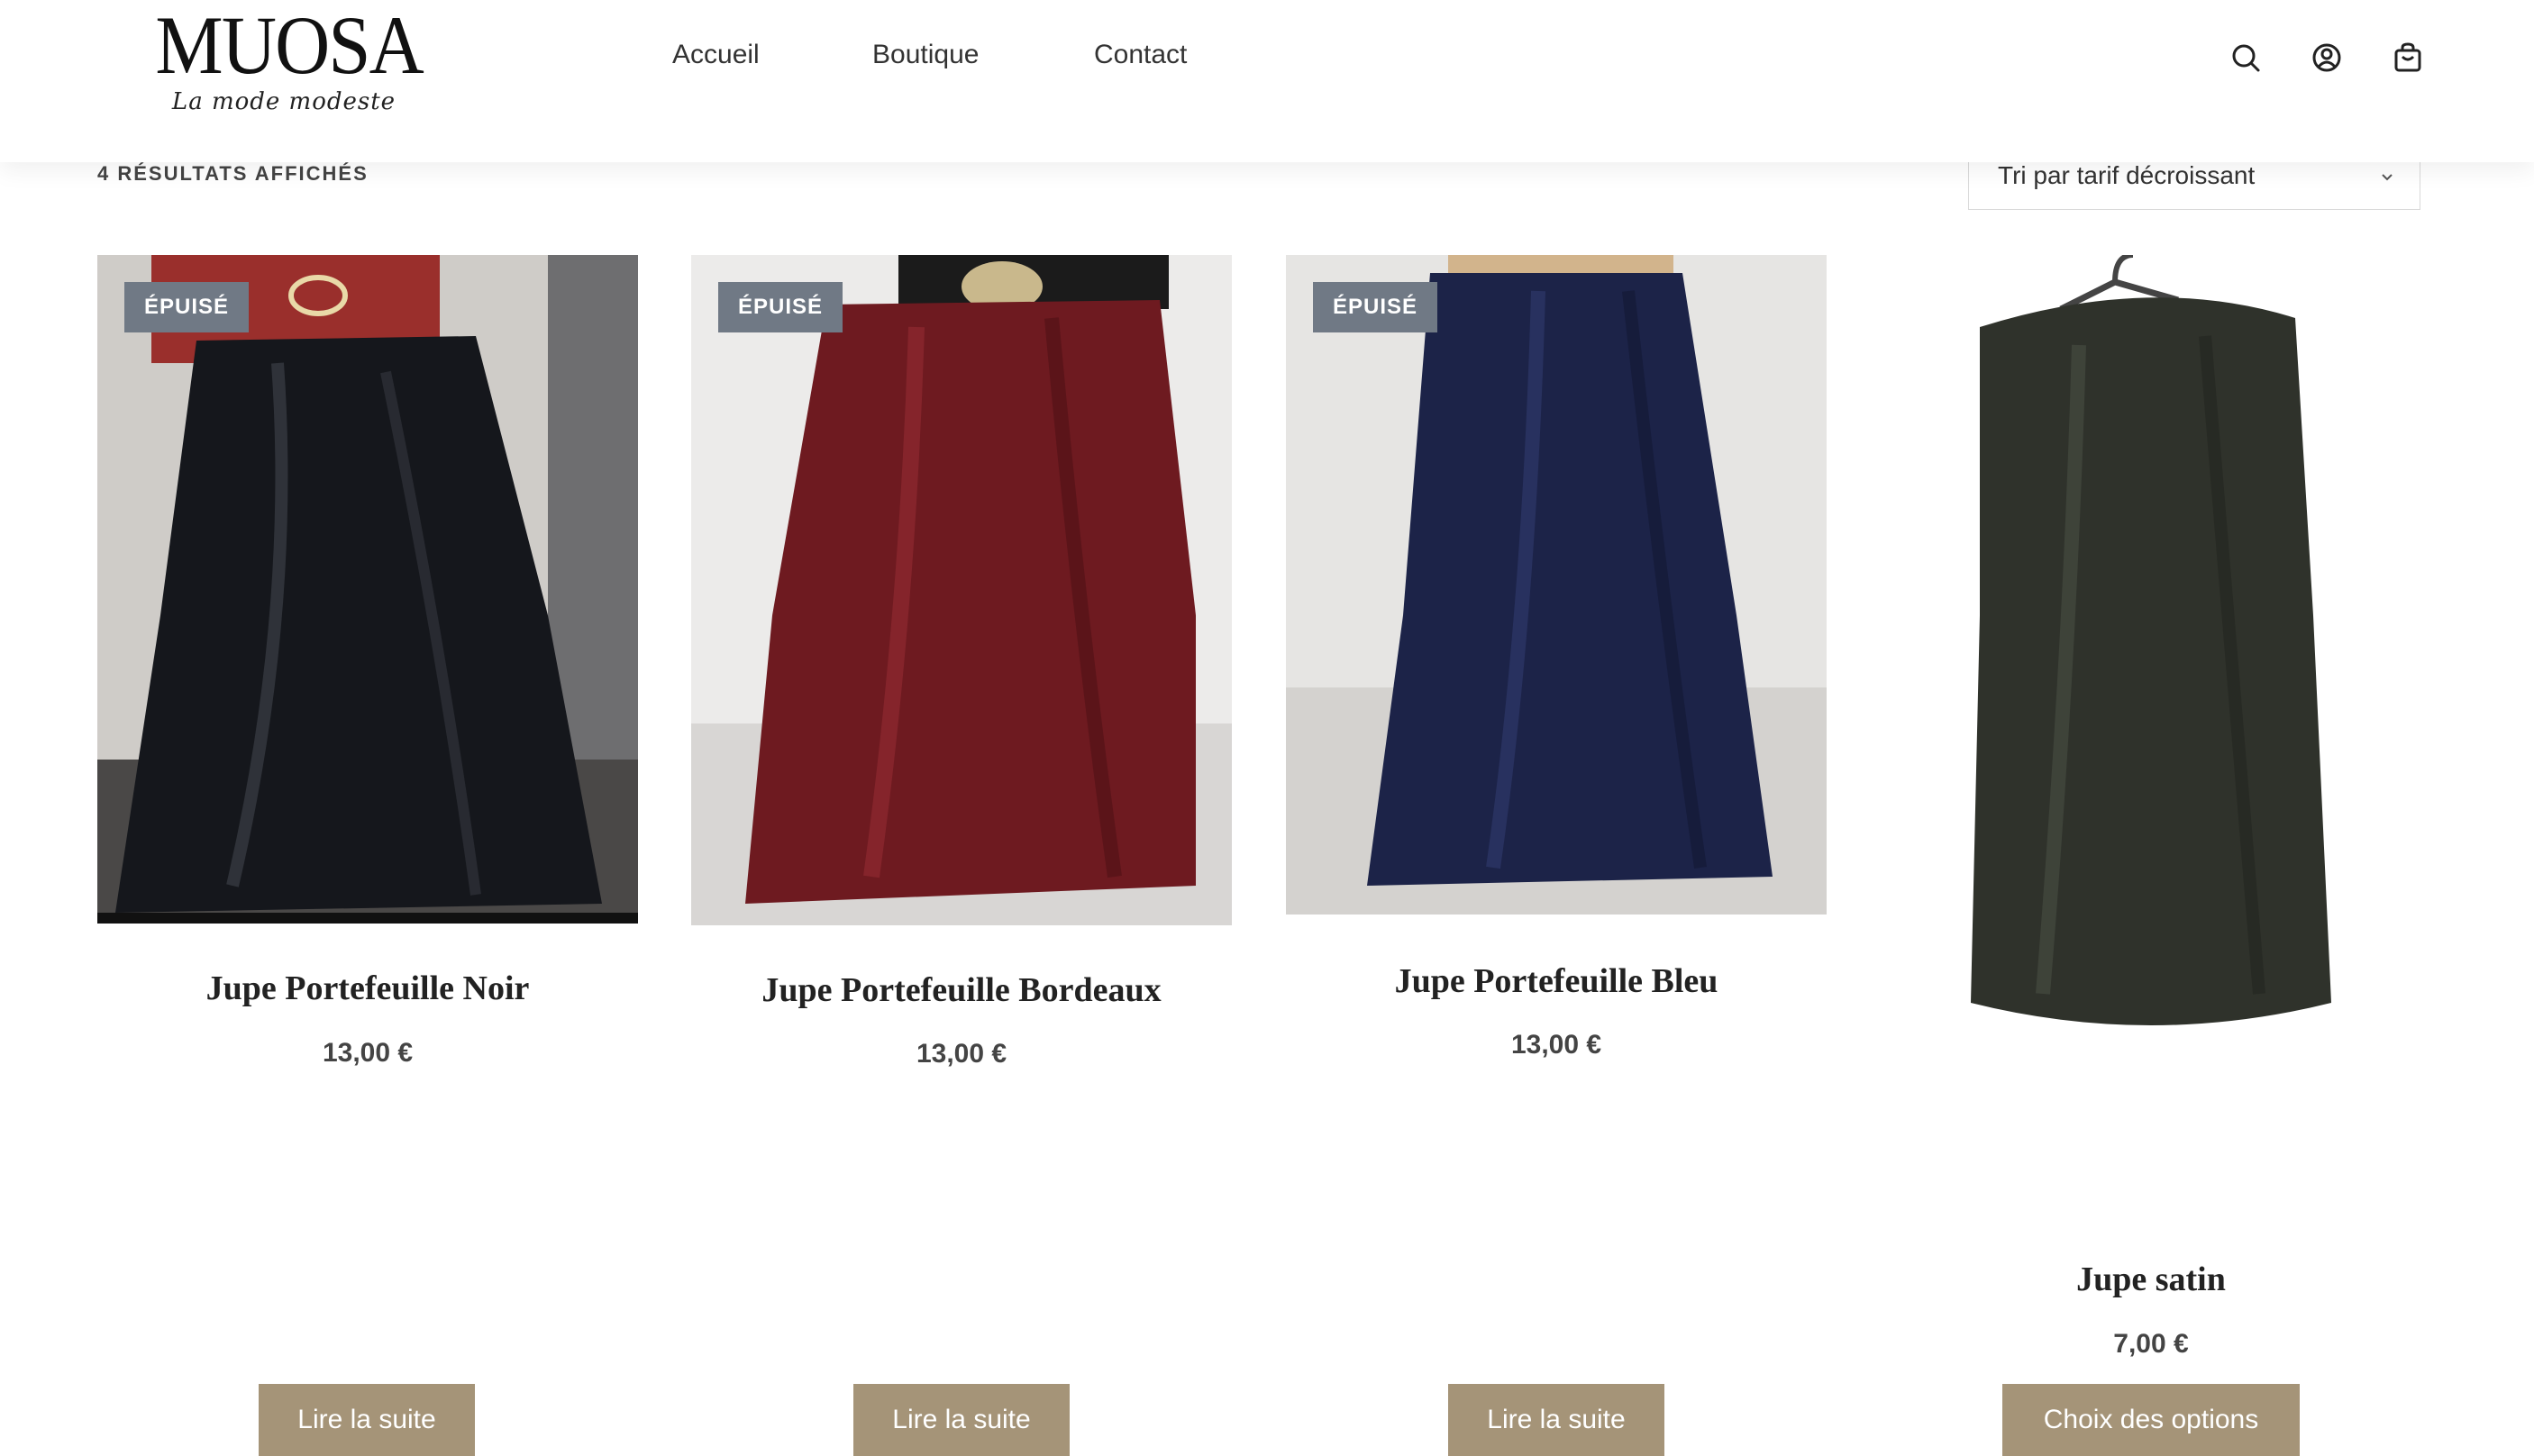 The width and height of the screenshot is (2534, 1456). I want to click on header-icons, so click(2331, 58).